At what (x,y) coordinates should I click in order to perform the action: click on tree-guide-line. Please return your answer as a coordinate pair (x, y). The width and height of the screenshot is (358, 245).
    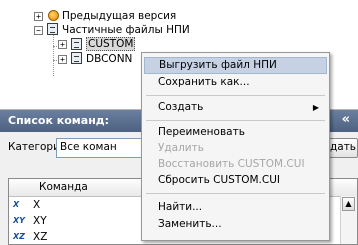
    Looking at the image, I should click on (53, 52).